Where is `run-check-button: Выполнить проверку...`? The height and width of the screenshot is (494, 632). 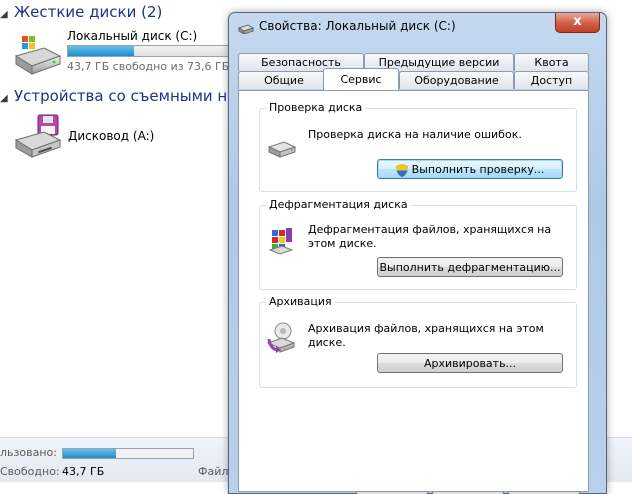
run-check-button: Выполнить проверку... is located at coordinates (470, 169).